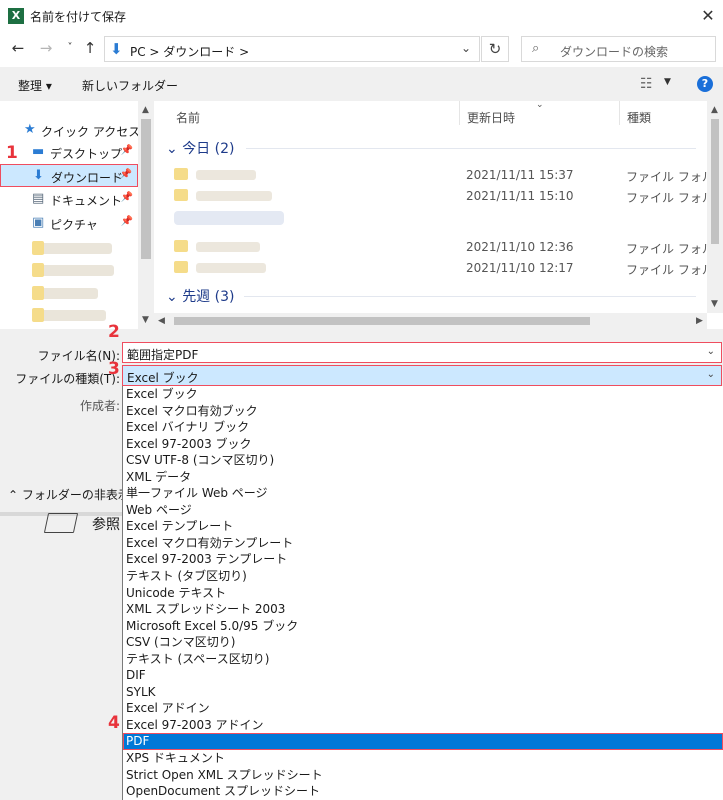  What do you see at coordinates (200, 296) in the screenshot?
I see `group-header-last-week: ⌄ 先週 (3)` at bounding box center [200, 296].